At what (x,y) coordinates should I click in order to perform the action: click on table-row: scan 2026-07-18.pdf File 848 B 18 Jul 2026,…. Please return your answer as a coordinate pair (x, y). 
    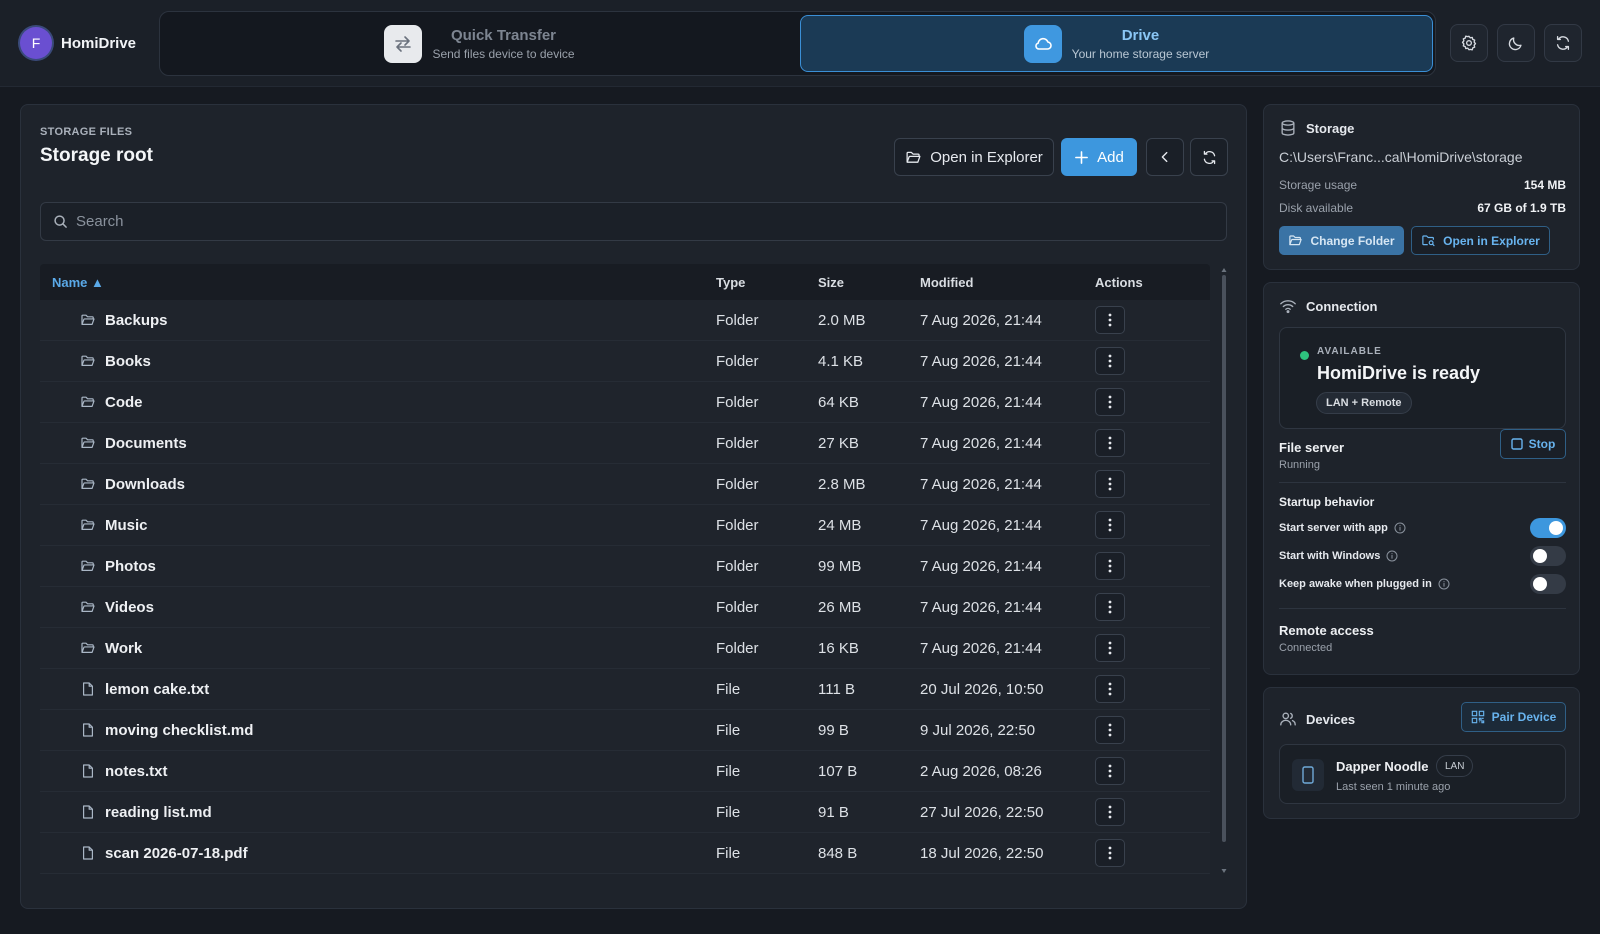
    Looking at the image, I should click on (625, 853).